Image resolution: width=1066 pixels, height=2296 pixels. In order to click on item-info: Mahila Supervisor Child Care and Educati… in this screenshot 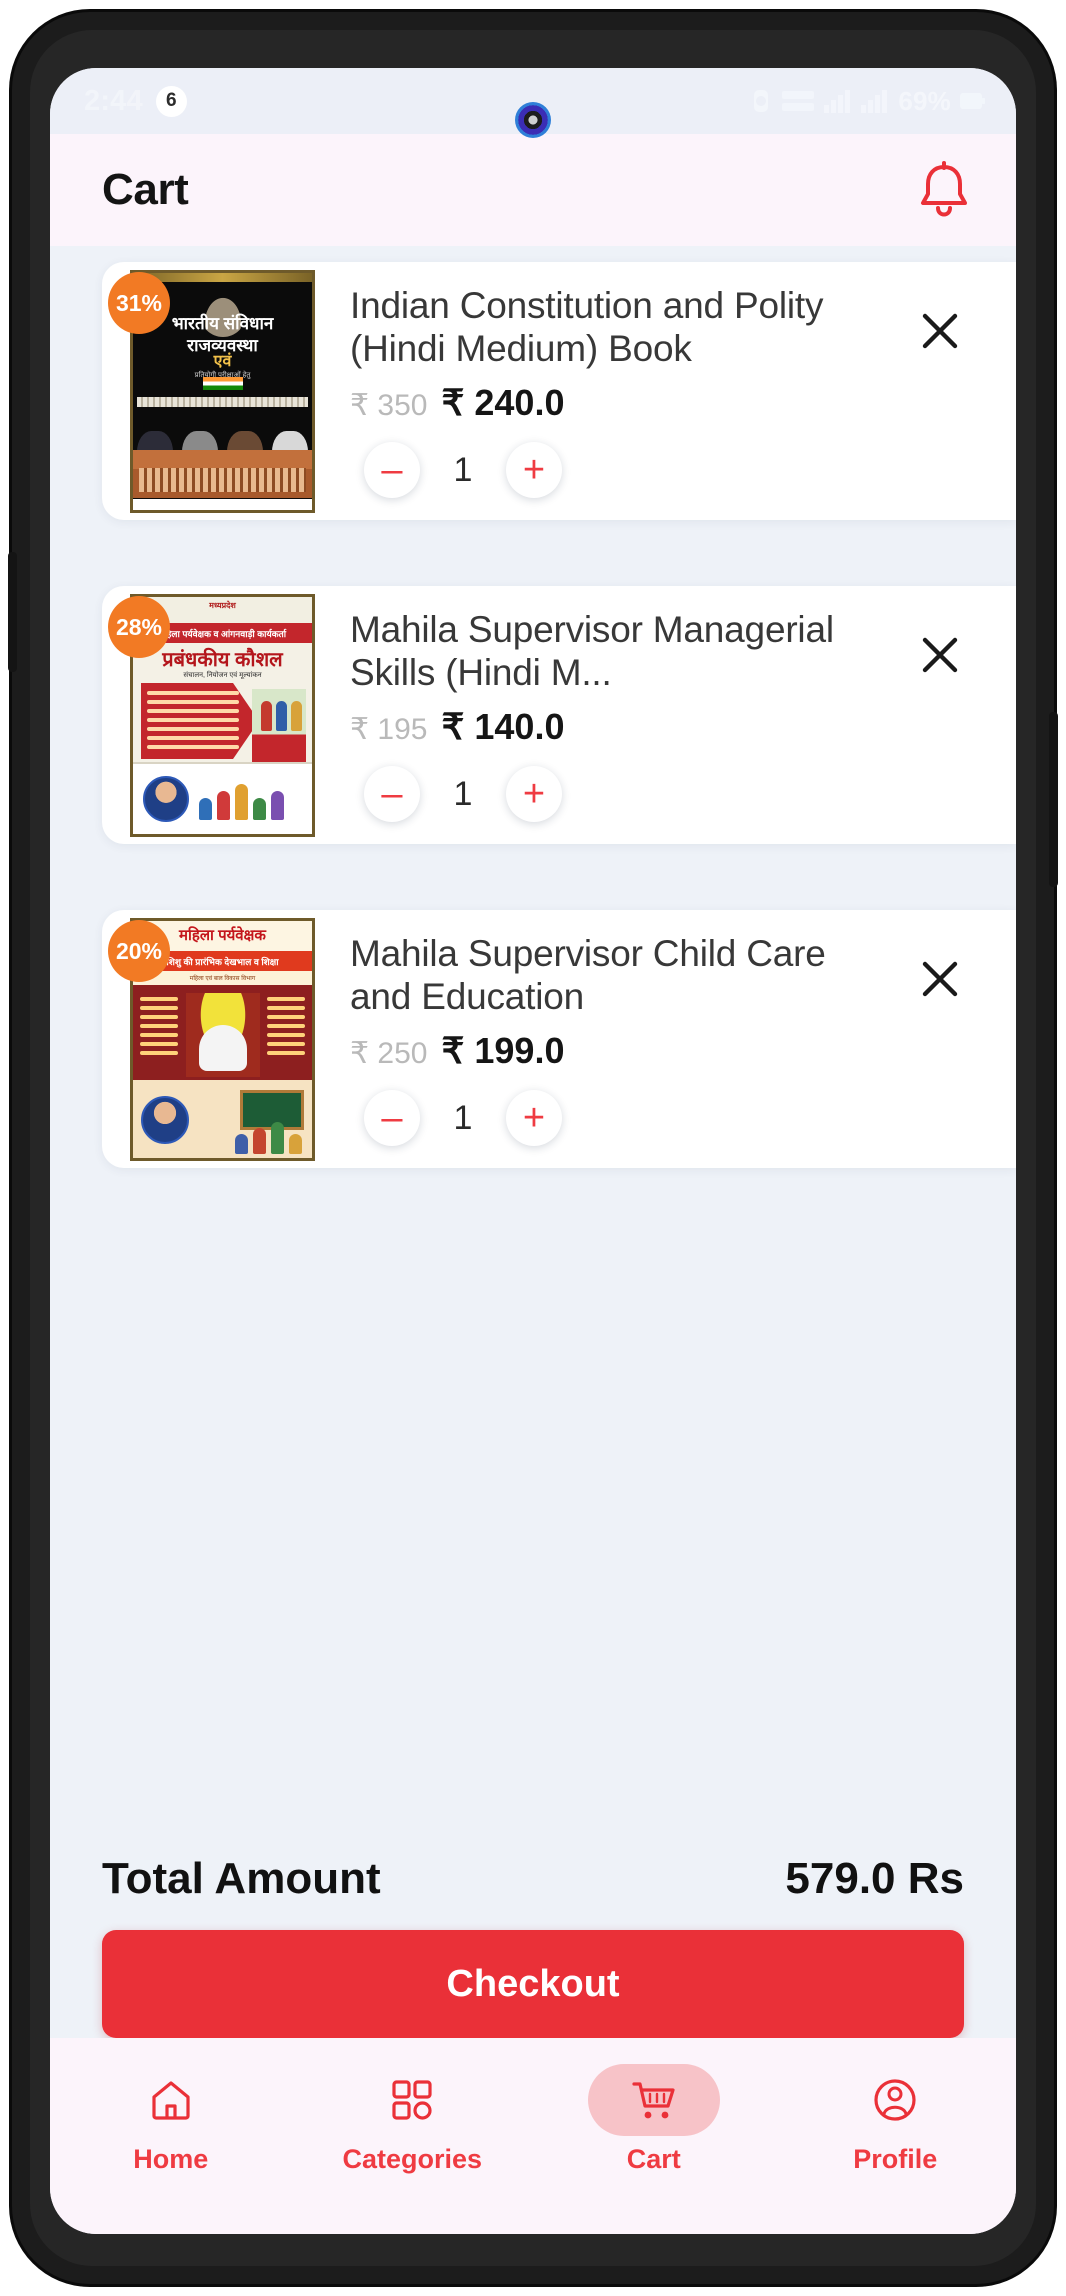, I will do `click(612, 1039)`.